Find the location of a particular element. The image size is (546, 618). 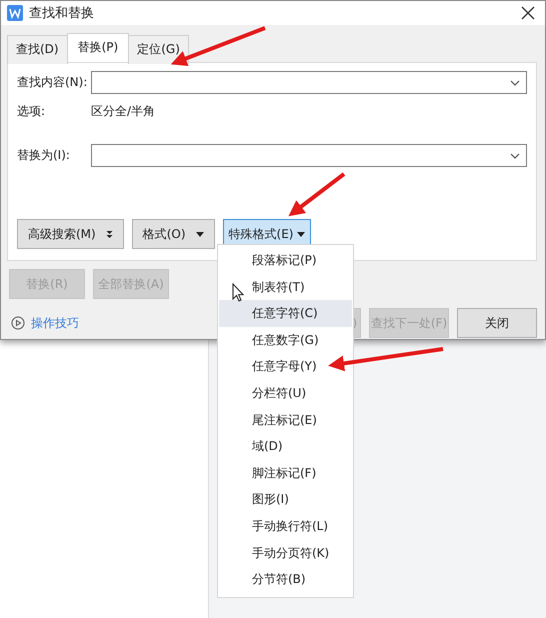

close-icon is located at coordinates (528, 13).